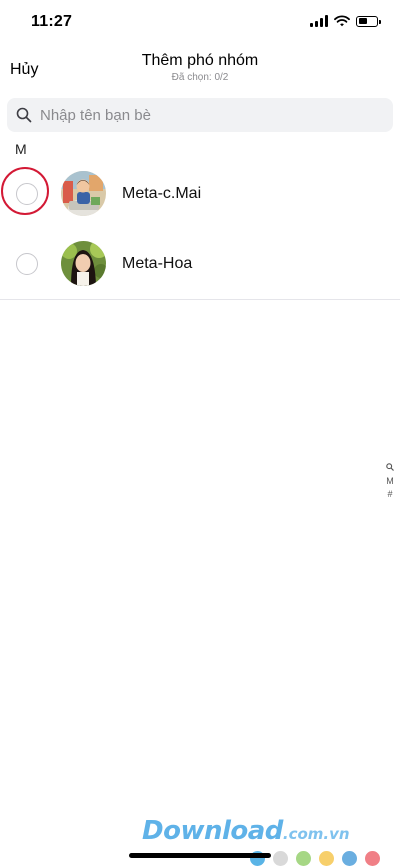 The height and width of the screenshot is (866, 400). Describe the element at coordinates (316, 834) in the screenshot. I see `watermark-sub: .com.vn` at that location.